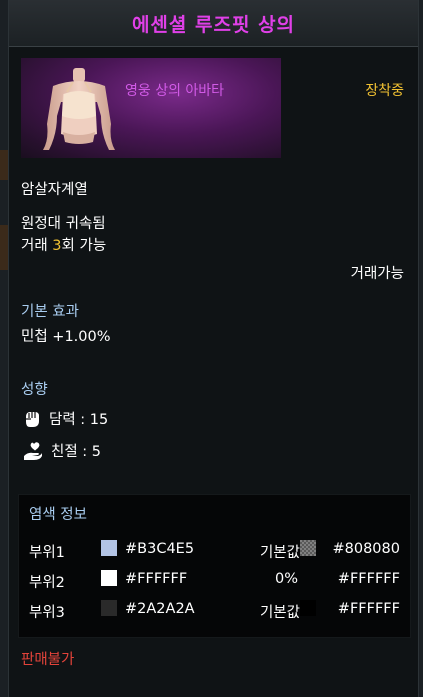 The height and width of the screenshot is (697, 423). Describe the element at coordinates (34, 390) in the screenshot. I see `tendency-heading: 성향` at that location.